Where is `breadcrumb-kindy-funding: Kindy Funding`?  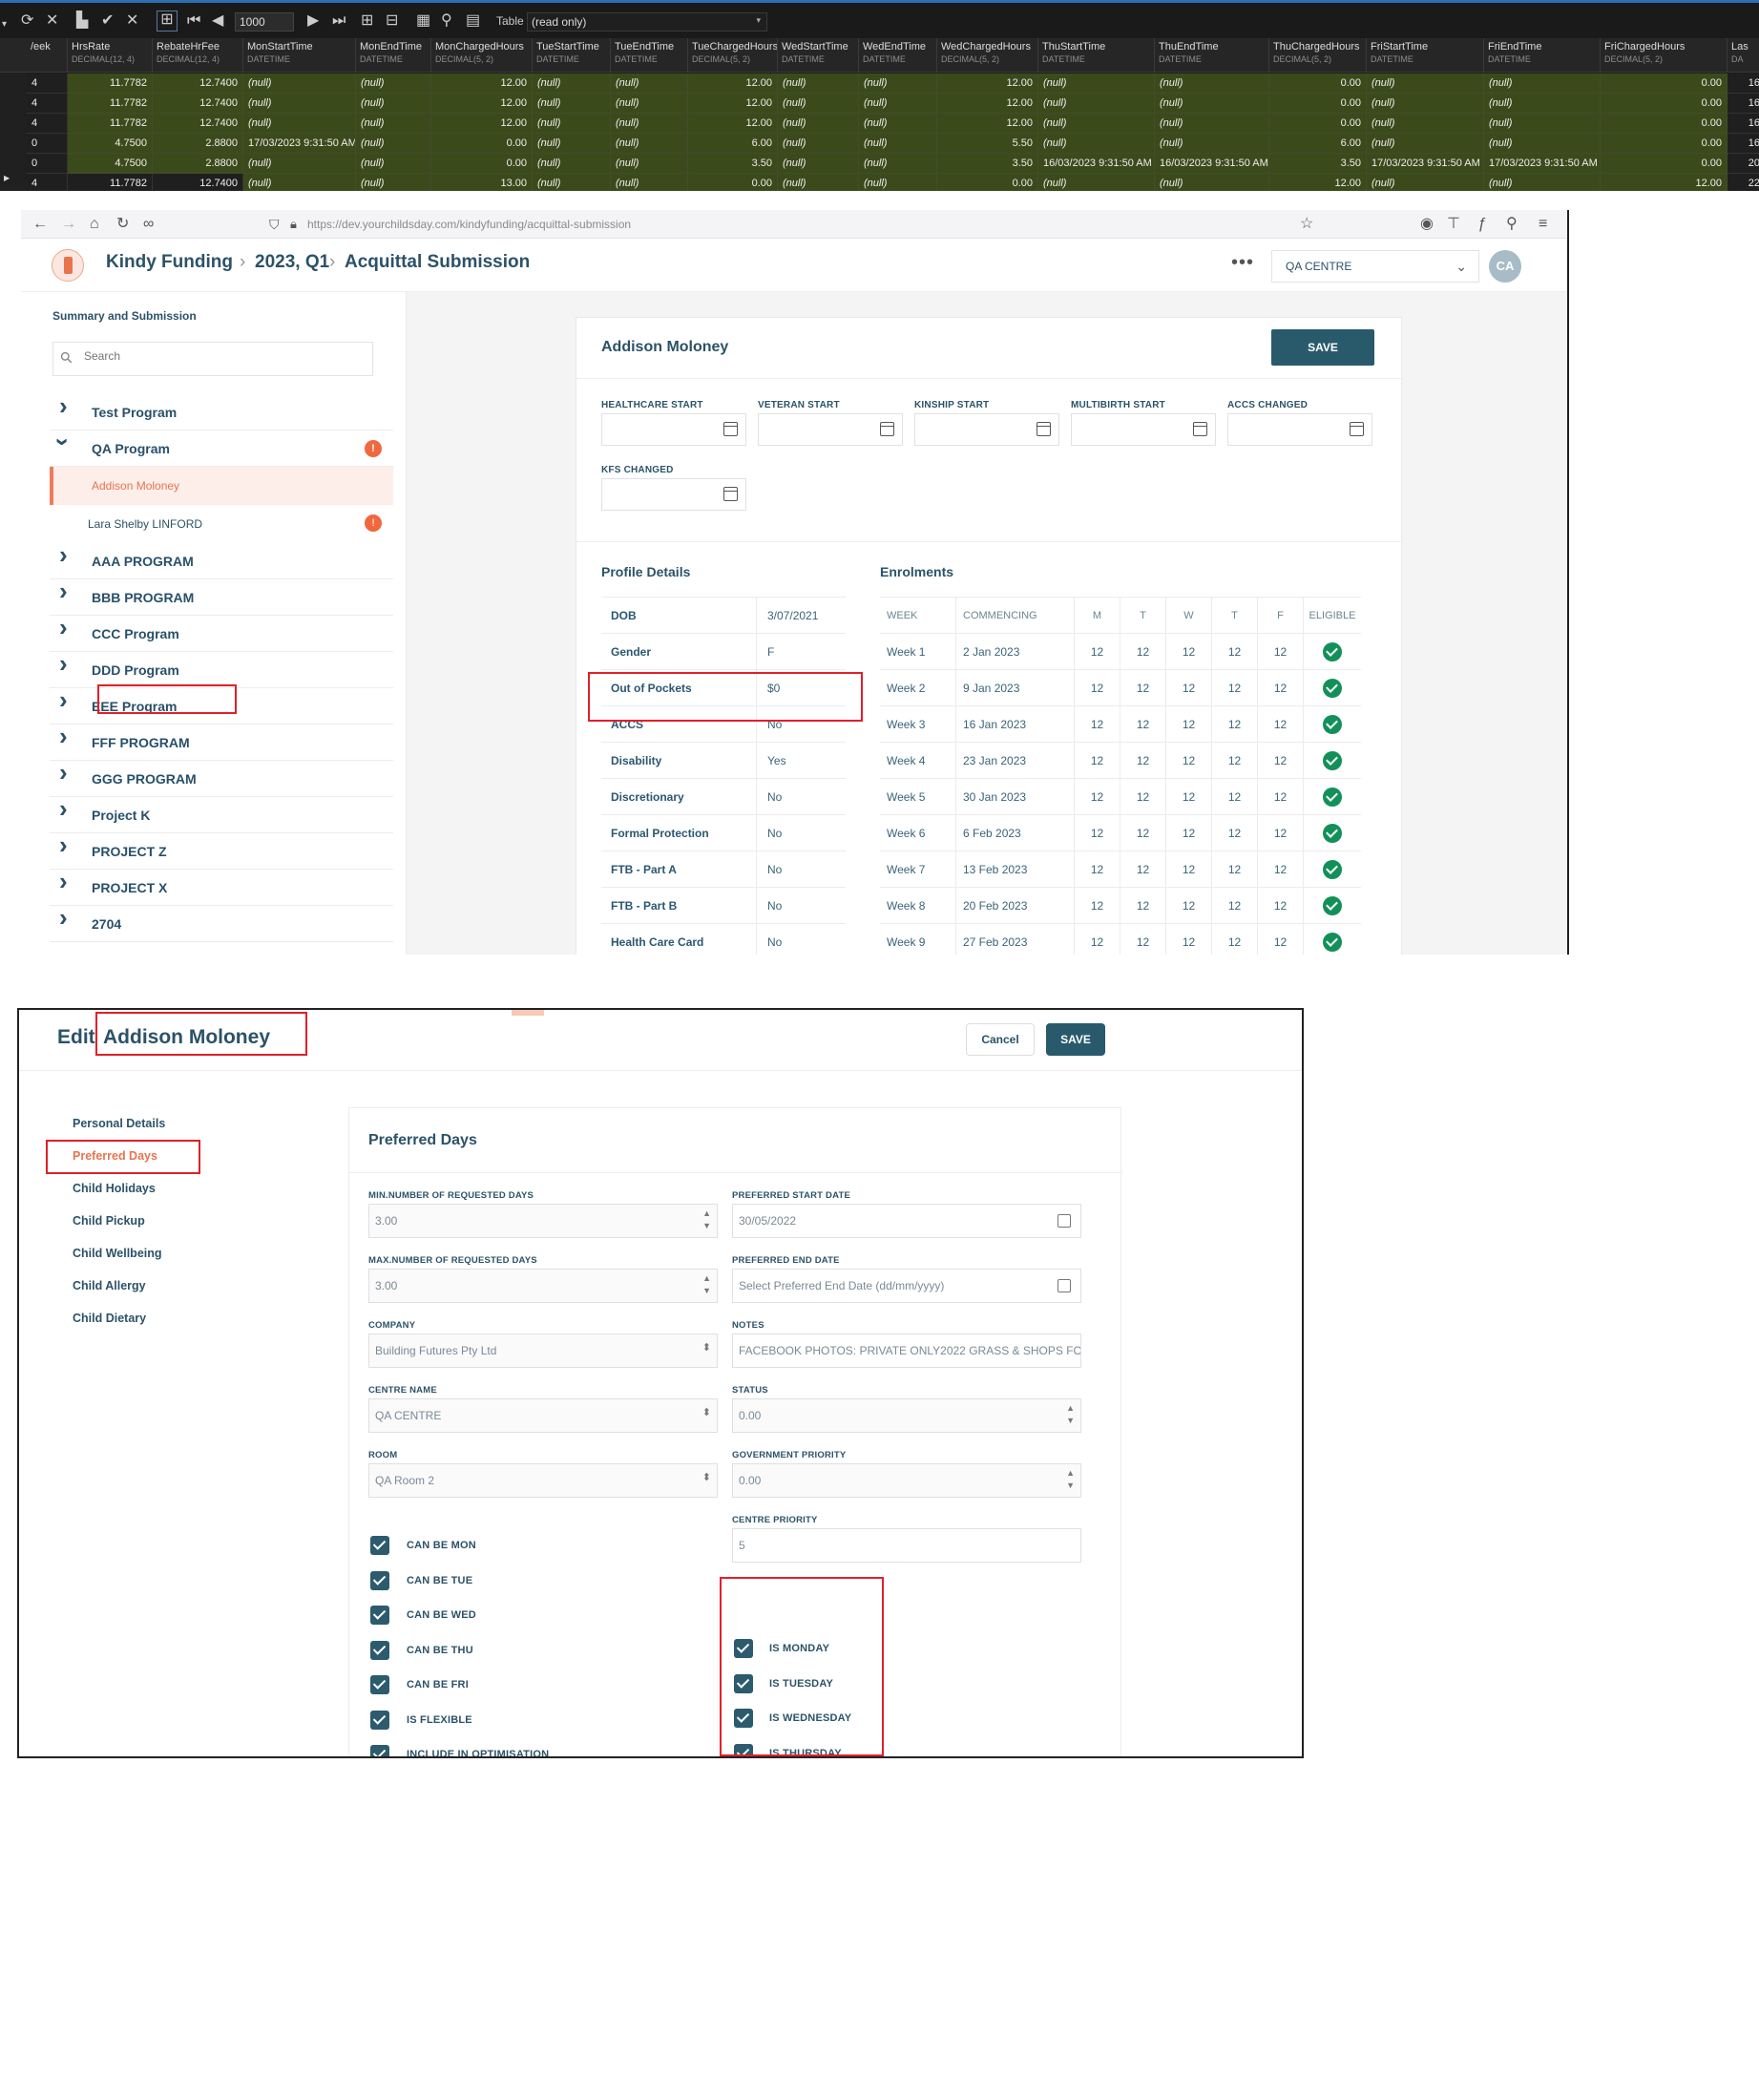 breadcrumb-kindy-funding: Kindy Funding is located at coordinates (169, 262).